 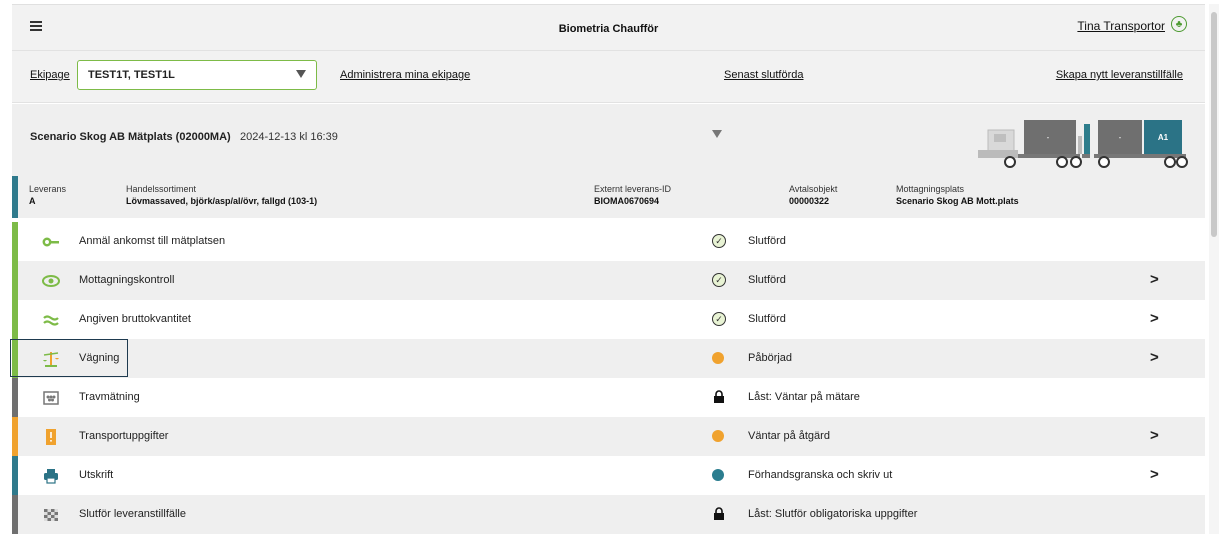 I want to click on step-row-bruttokvantitet: Angiven bruttokvantitet ✓ Slutförd >, so click(x=608, y=319).